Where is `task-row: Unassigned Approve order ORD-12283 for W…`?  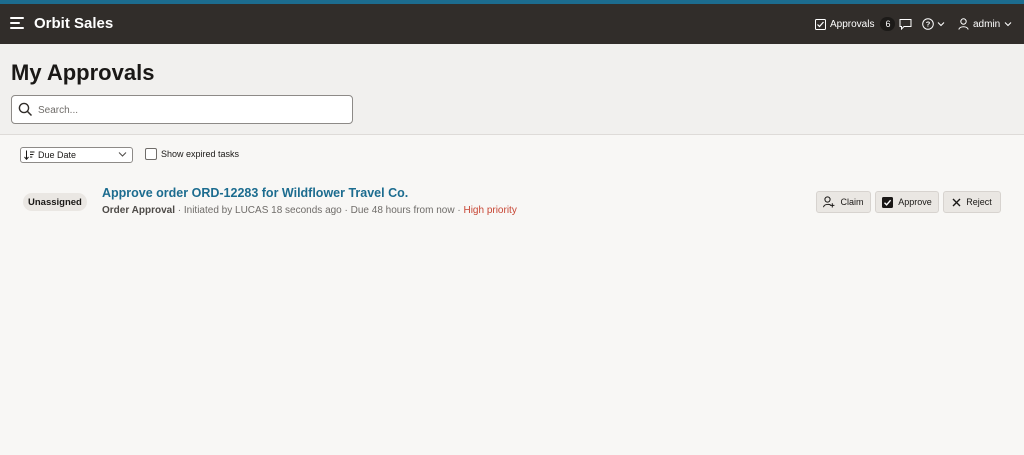
task-row: Unassigned Approve order ORD-12283 for W… is located at coordinates (512, 202).